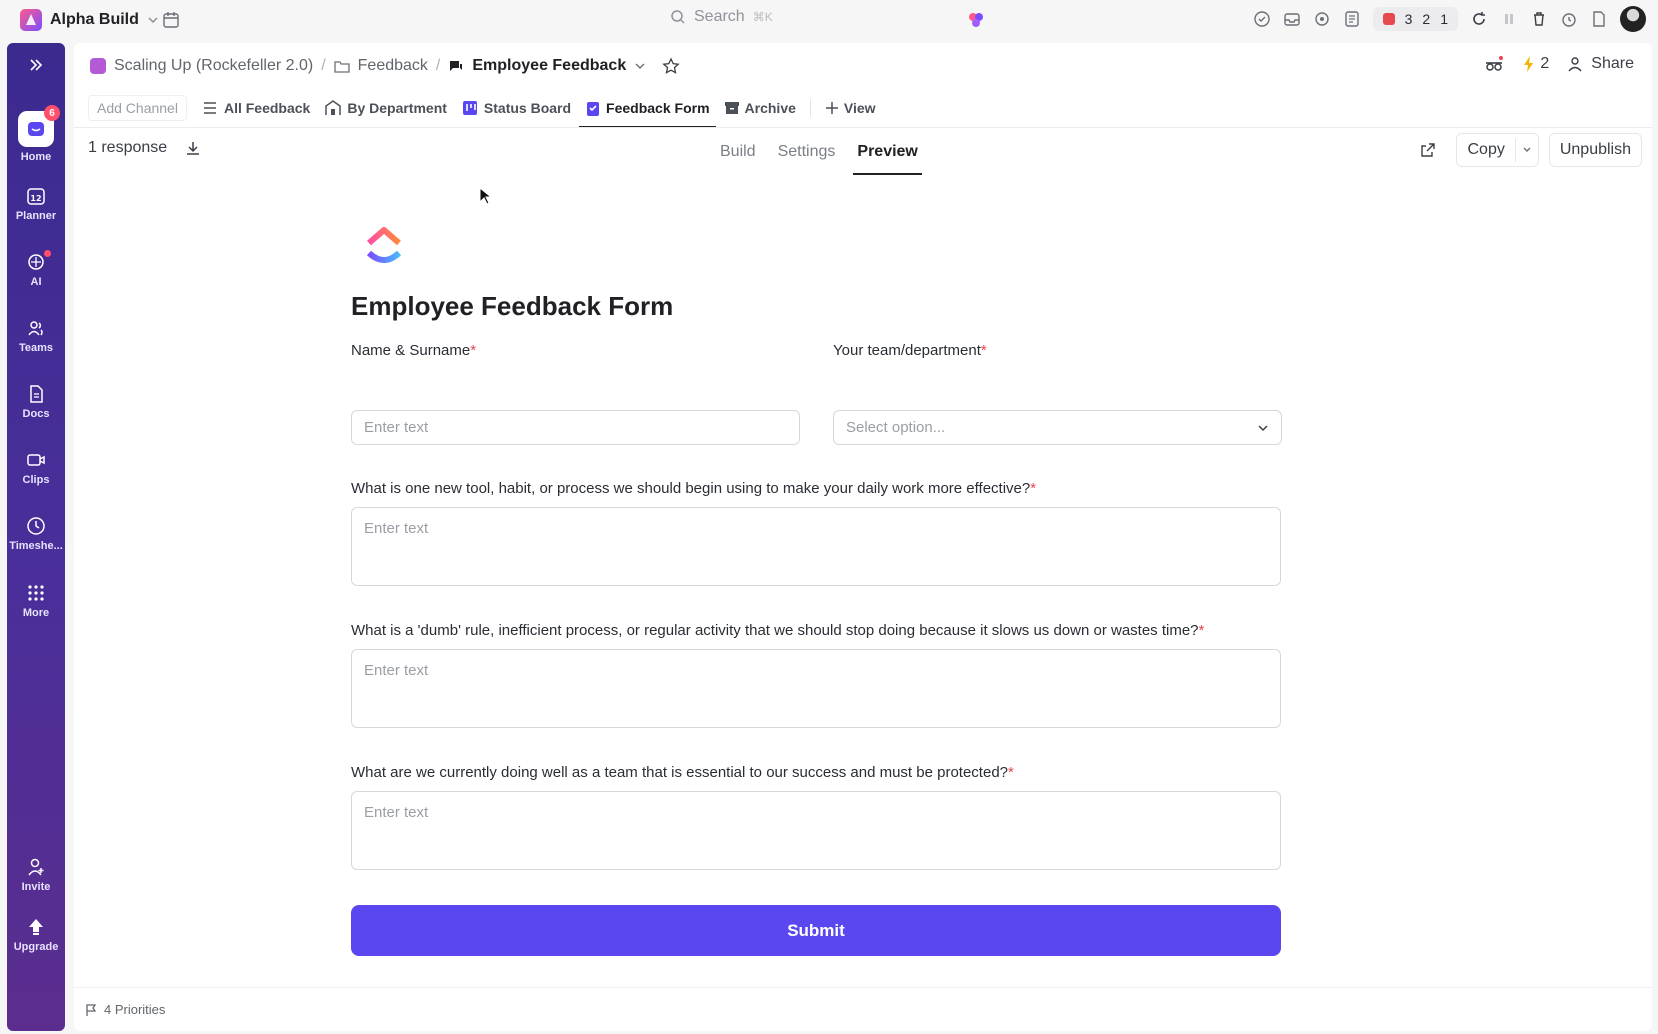 This screenshot has height=1034, width=1658. Describe the element at coordinates (36, 468) in the screenshot. I see `sidebar-item-clips: Clips` at that location.